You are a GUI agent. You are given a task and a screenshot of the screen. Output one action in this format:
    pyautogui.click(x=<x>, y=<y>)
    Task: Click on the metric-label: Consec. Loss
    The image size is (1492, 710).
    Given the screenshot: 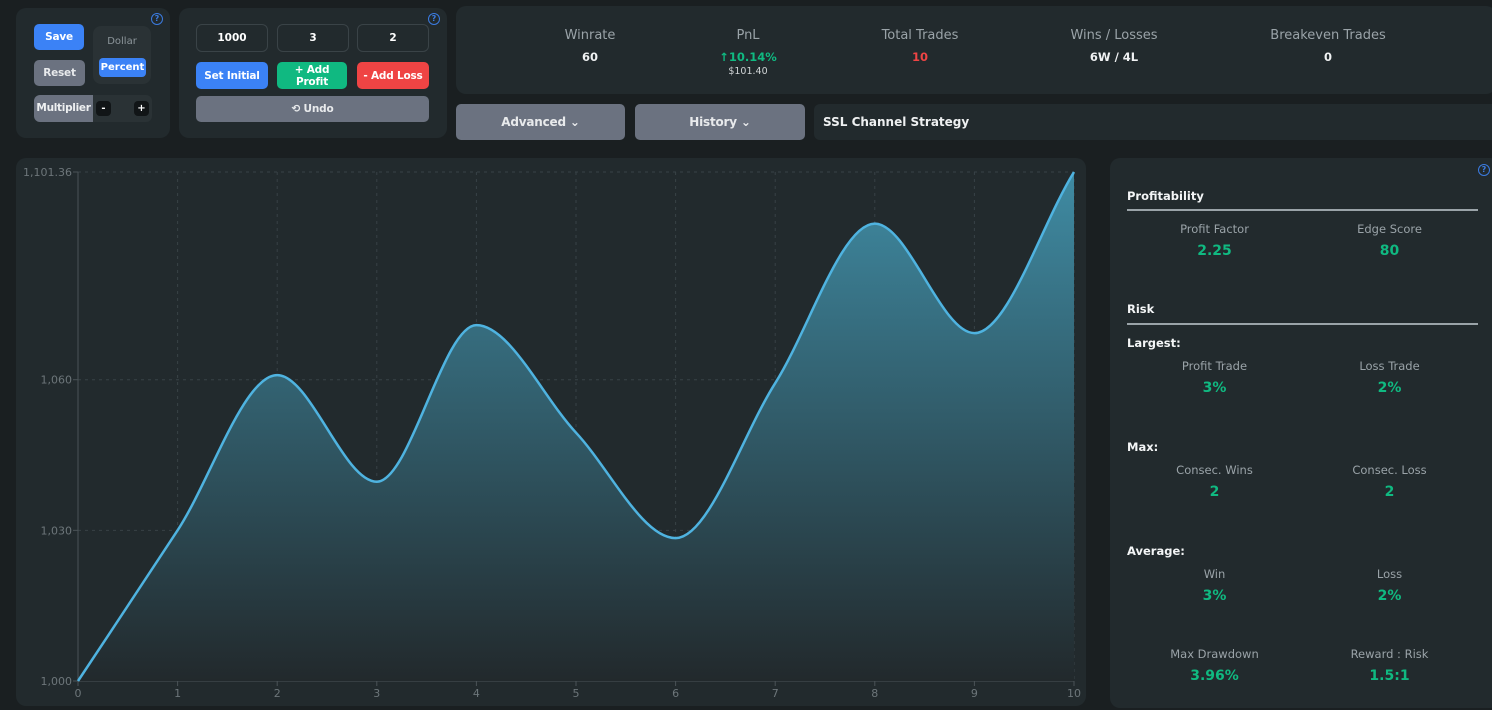 What is the action you would take?
    pyautogui.click(x=1389, y=470)
    